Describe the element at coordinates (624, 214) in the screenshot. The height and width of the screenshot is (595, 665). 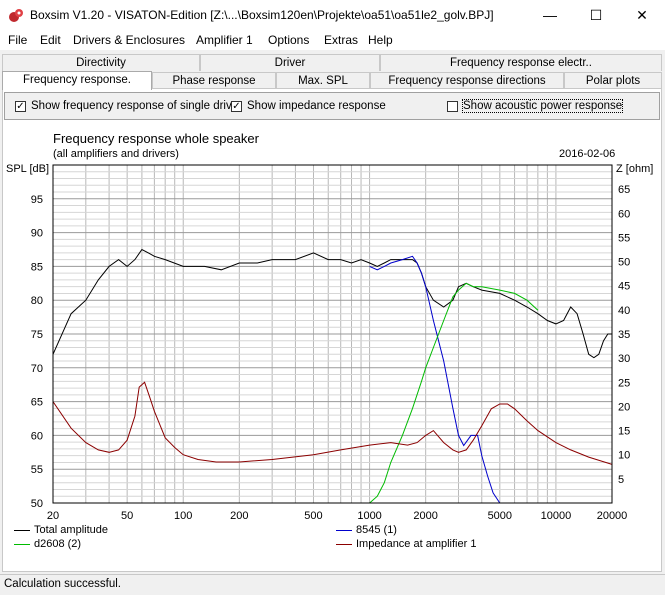
I see `y2-tick-label: 60` at that location.